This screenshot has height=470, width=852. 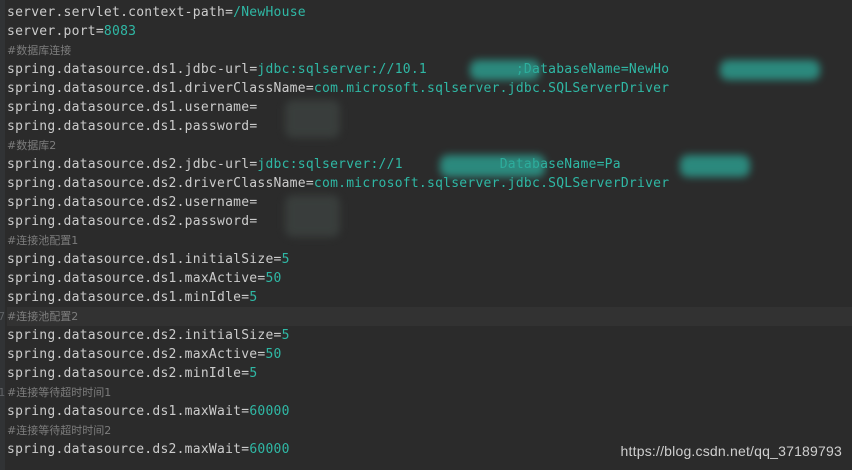 I want to click on comment-line: #数据库连接, so click(x=429, y=50).